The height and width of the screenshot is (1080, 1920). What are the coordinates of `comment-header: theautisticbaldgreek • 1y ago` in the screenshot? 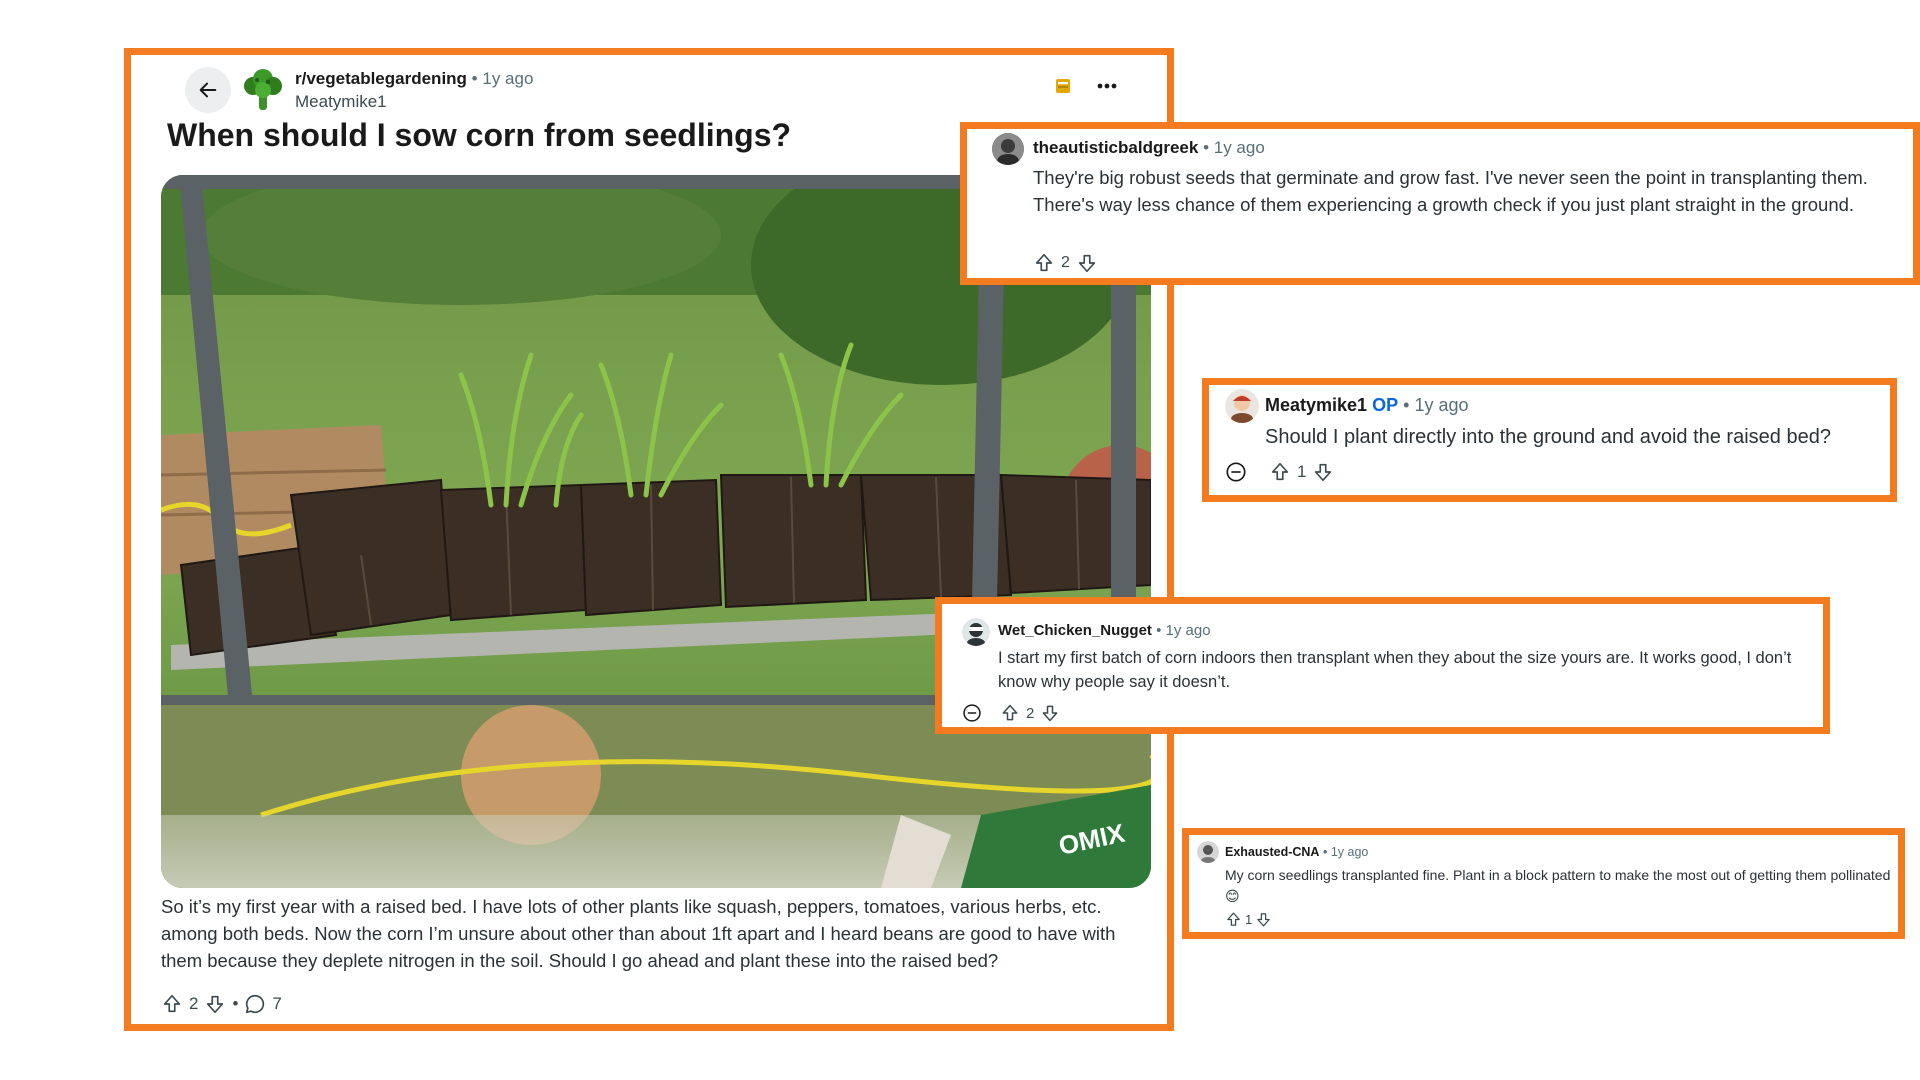 It's located at (1149, 148).